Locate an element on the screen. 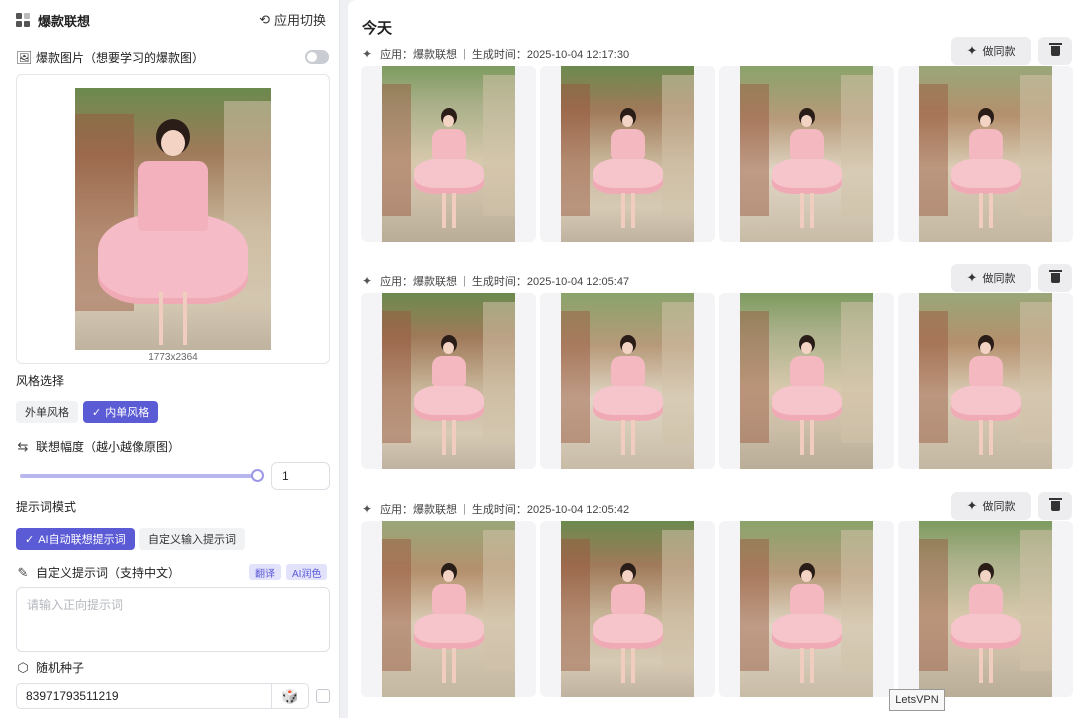 This screenshot has height=718, width=1080. prompt-mode-custom: 自定义输入提示词 is located at coordinates (192, 539).